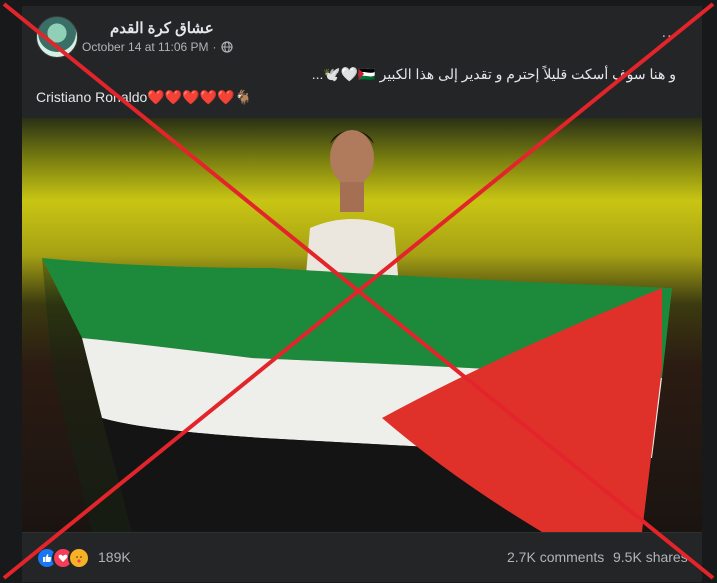 This screenshot has height=583, width=717. What do you see at coordinates (555, 557) in the screenshot?
I see `comments-count: 2.7K comments` at bounding box center [555, 557].